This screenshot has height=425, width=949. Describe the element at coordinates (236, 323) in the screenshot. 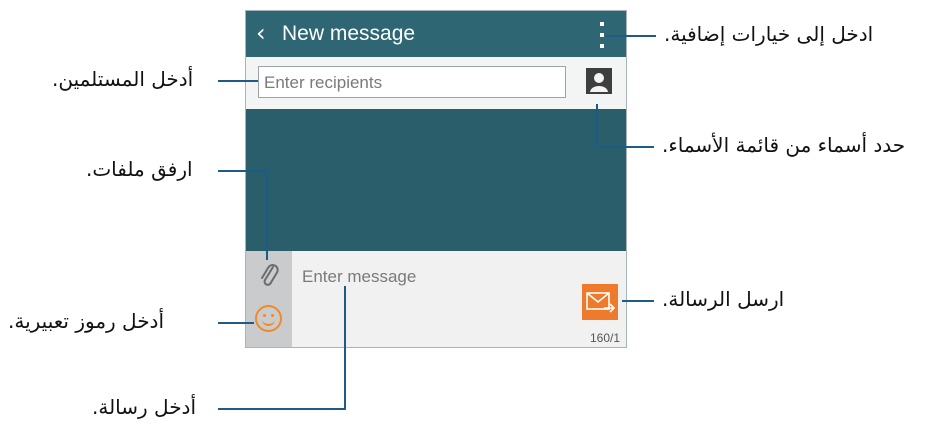

I see `leader-line-emoticons` at that location.